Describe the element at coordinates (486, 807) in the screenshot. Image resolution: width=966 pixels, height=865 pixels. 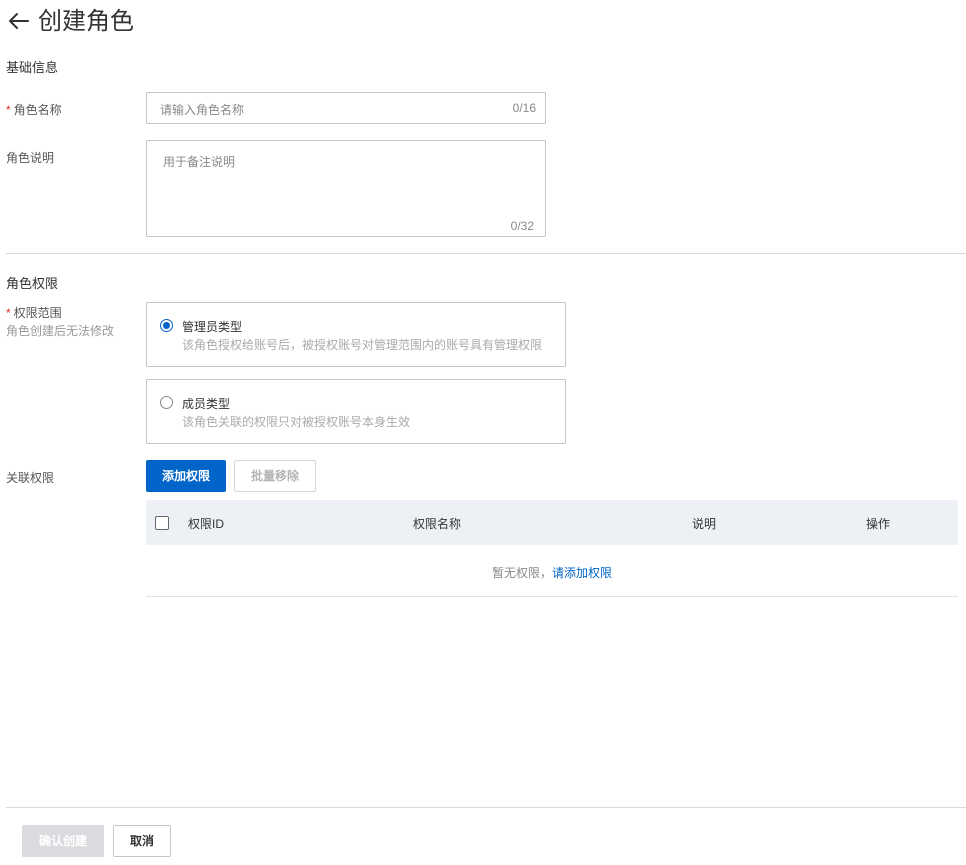
I see `footer-divider` at that location.